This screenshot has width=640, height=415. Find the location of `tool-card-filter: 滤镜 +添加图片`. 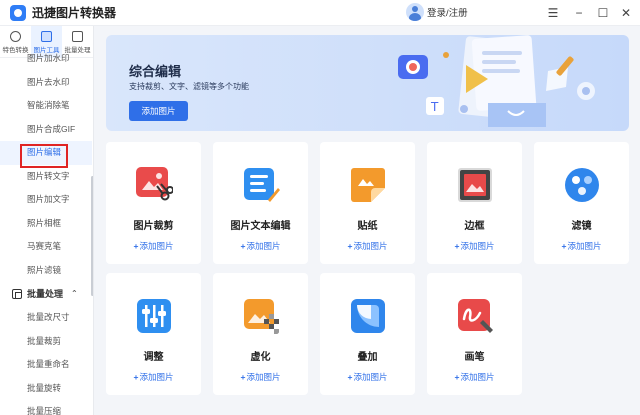

tool-card-filter: 滤镜 +添加图片 is located at coordinates (581, 203).